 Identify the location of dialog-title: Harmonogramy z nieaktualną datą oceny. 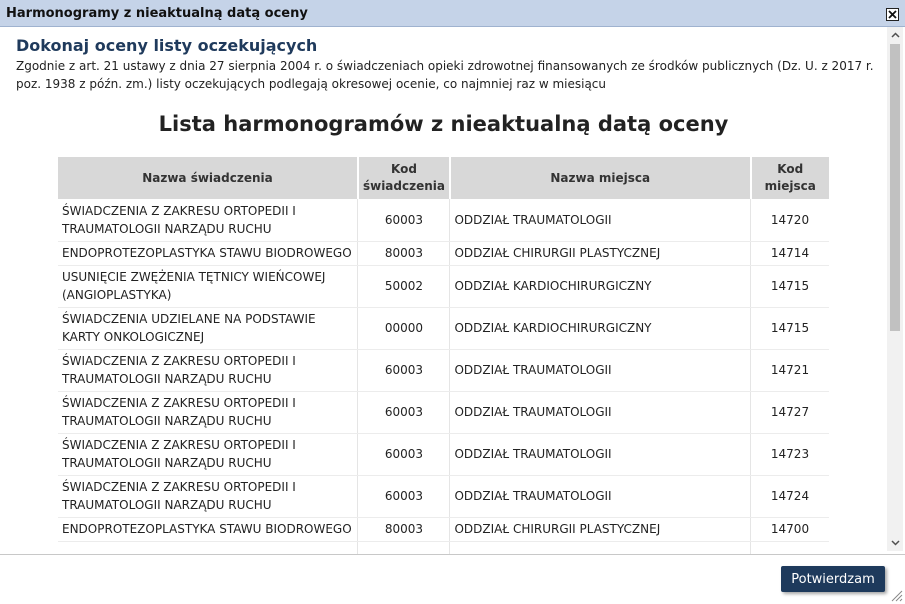
(157, 13).